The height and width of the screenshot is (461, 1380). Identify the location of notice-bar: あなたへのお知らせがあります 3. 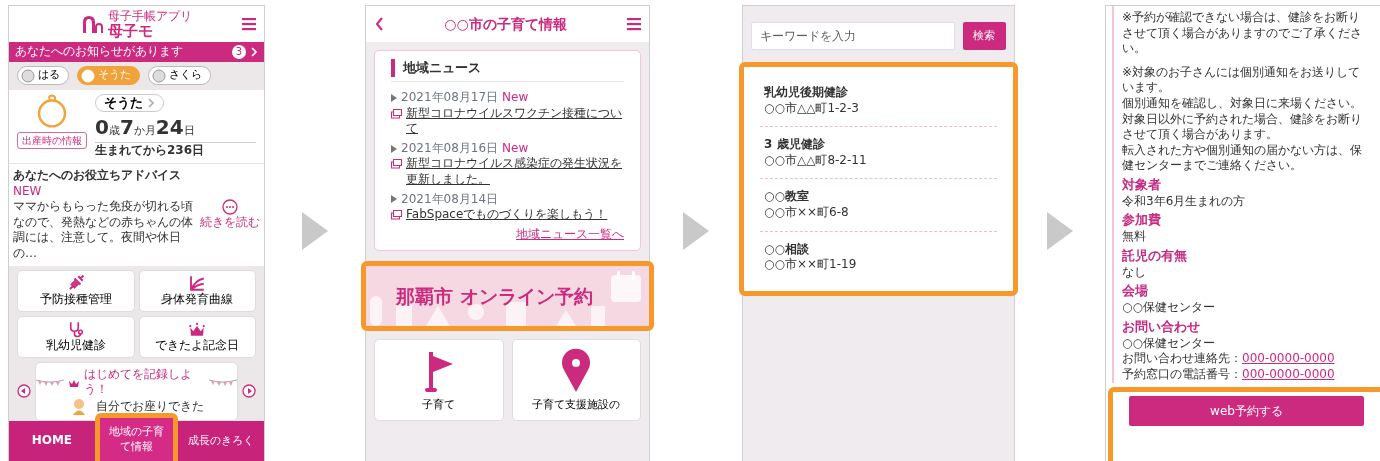
(136, 52).